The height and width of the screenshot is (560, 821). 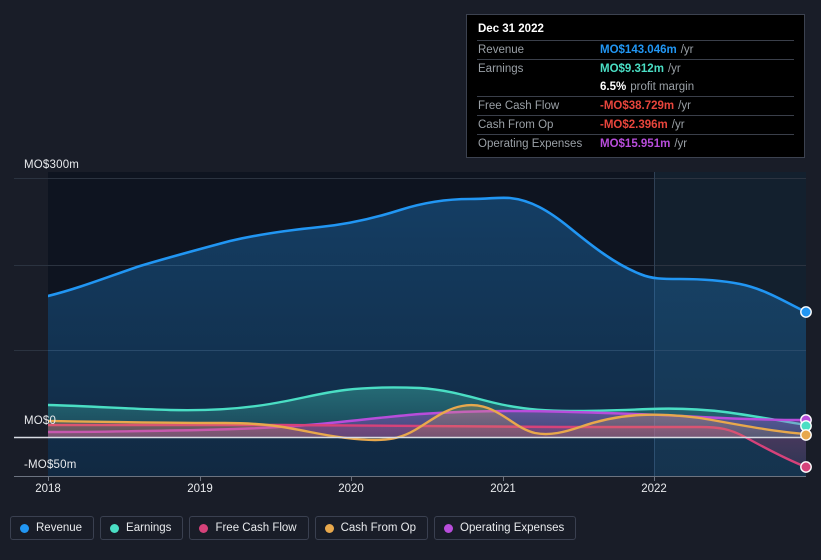 I want to click on tooltip-row-earnings: Earnings MO$9.312m /yr, so click(x=635, y=68).